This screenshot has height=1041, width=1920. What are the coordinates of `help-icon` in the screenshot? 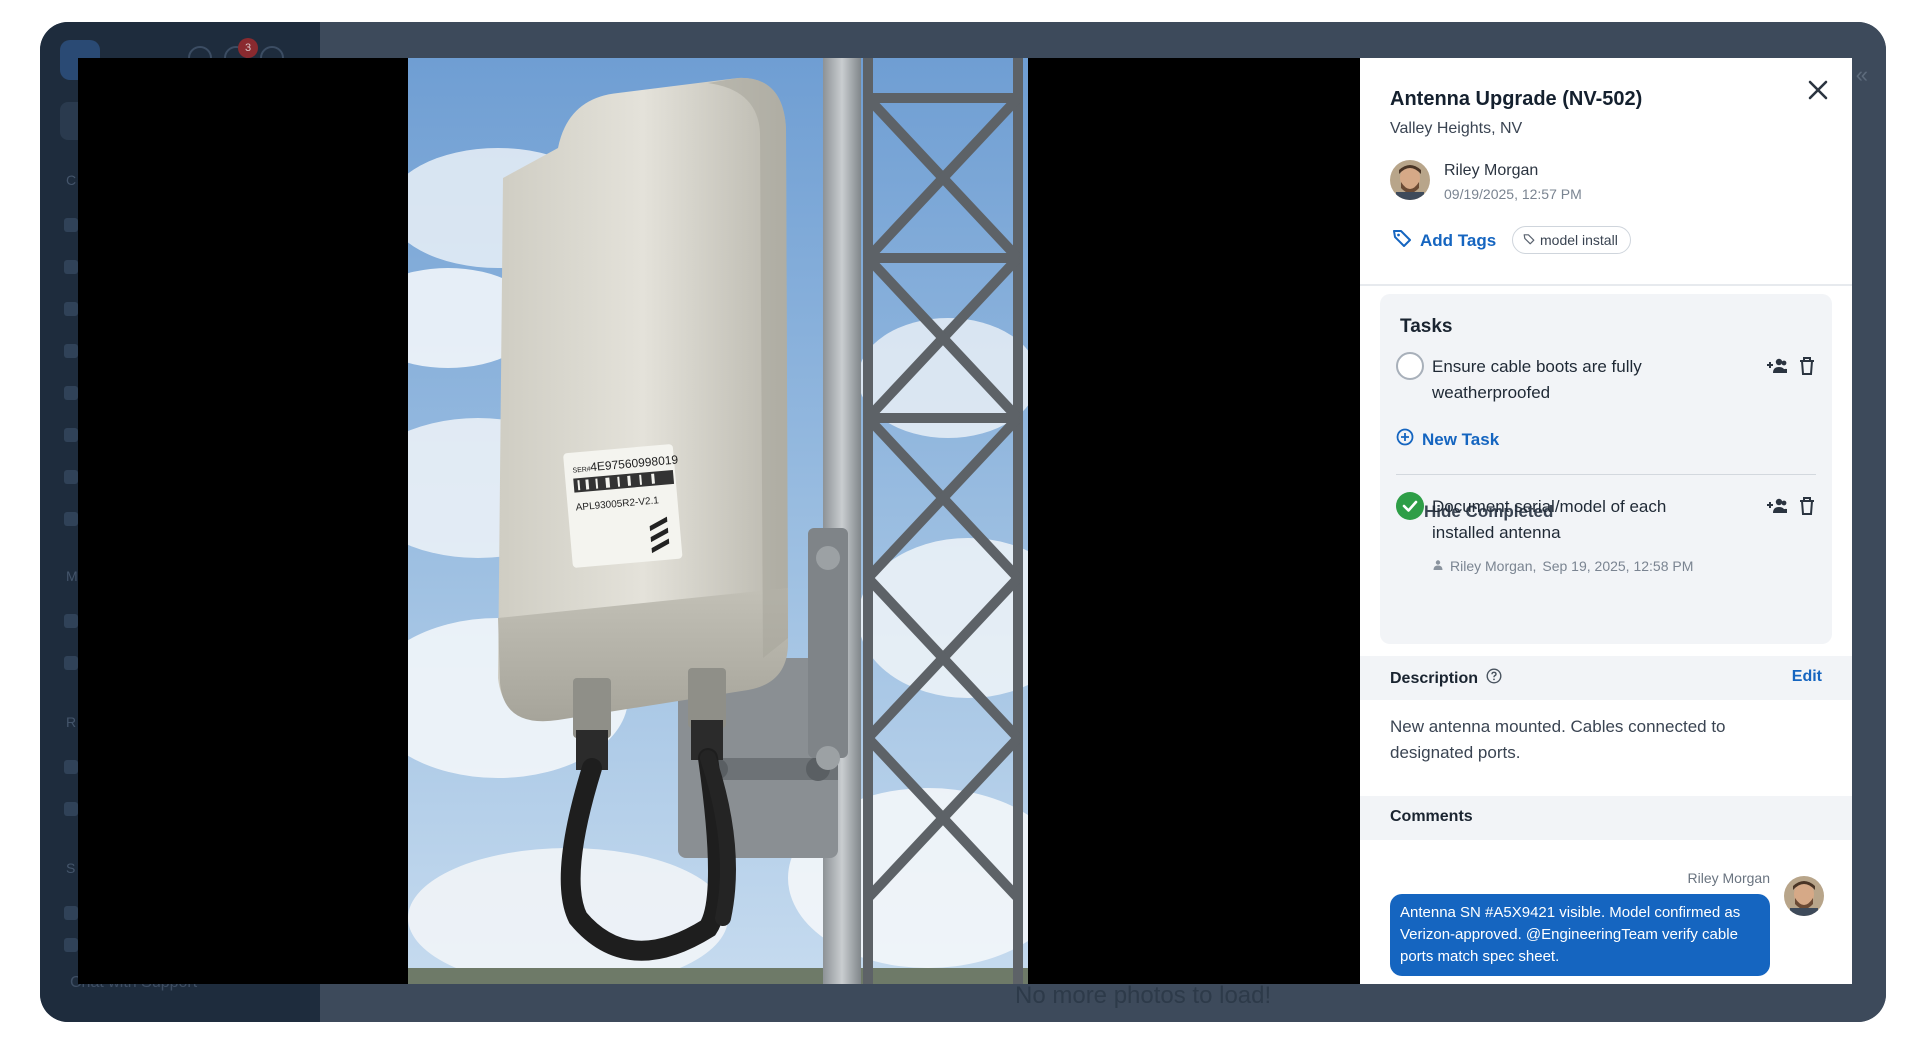 It's located at (1494, 678).